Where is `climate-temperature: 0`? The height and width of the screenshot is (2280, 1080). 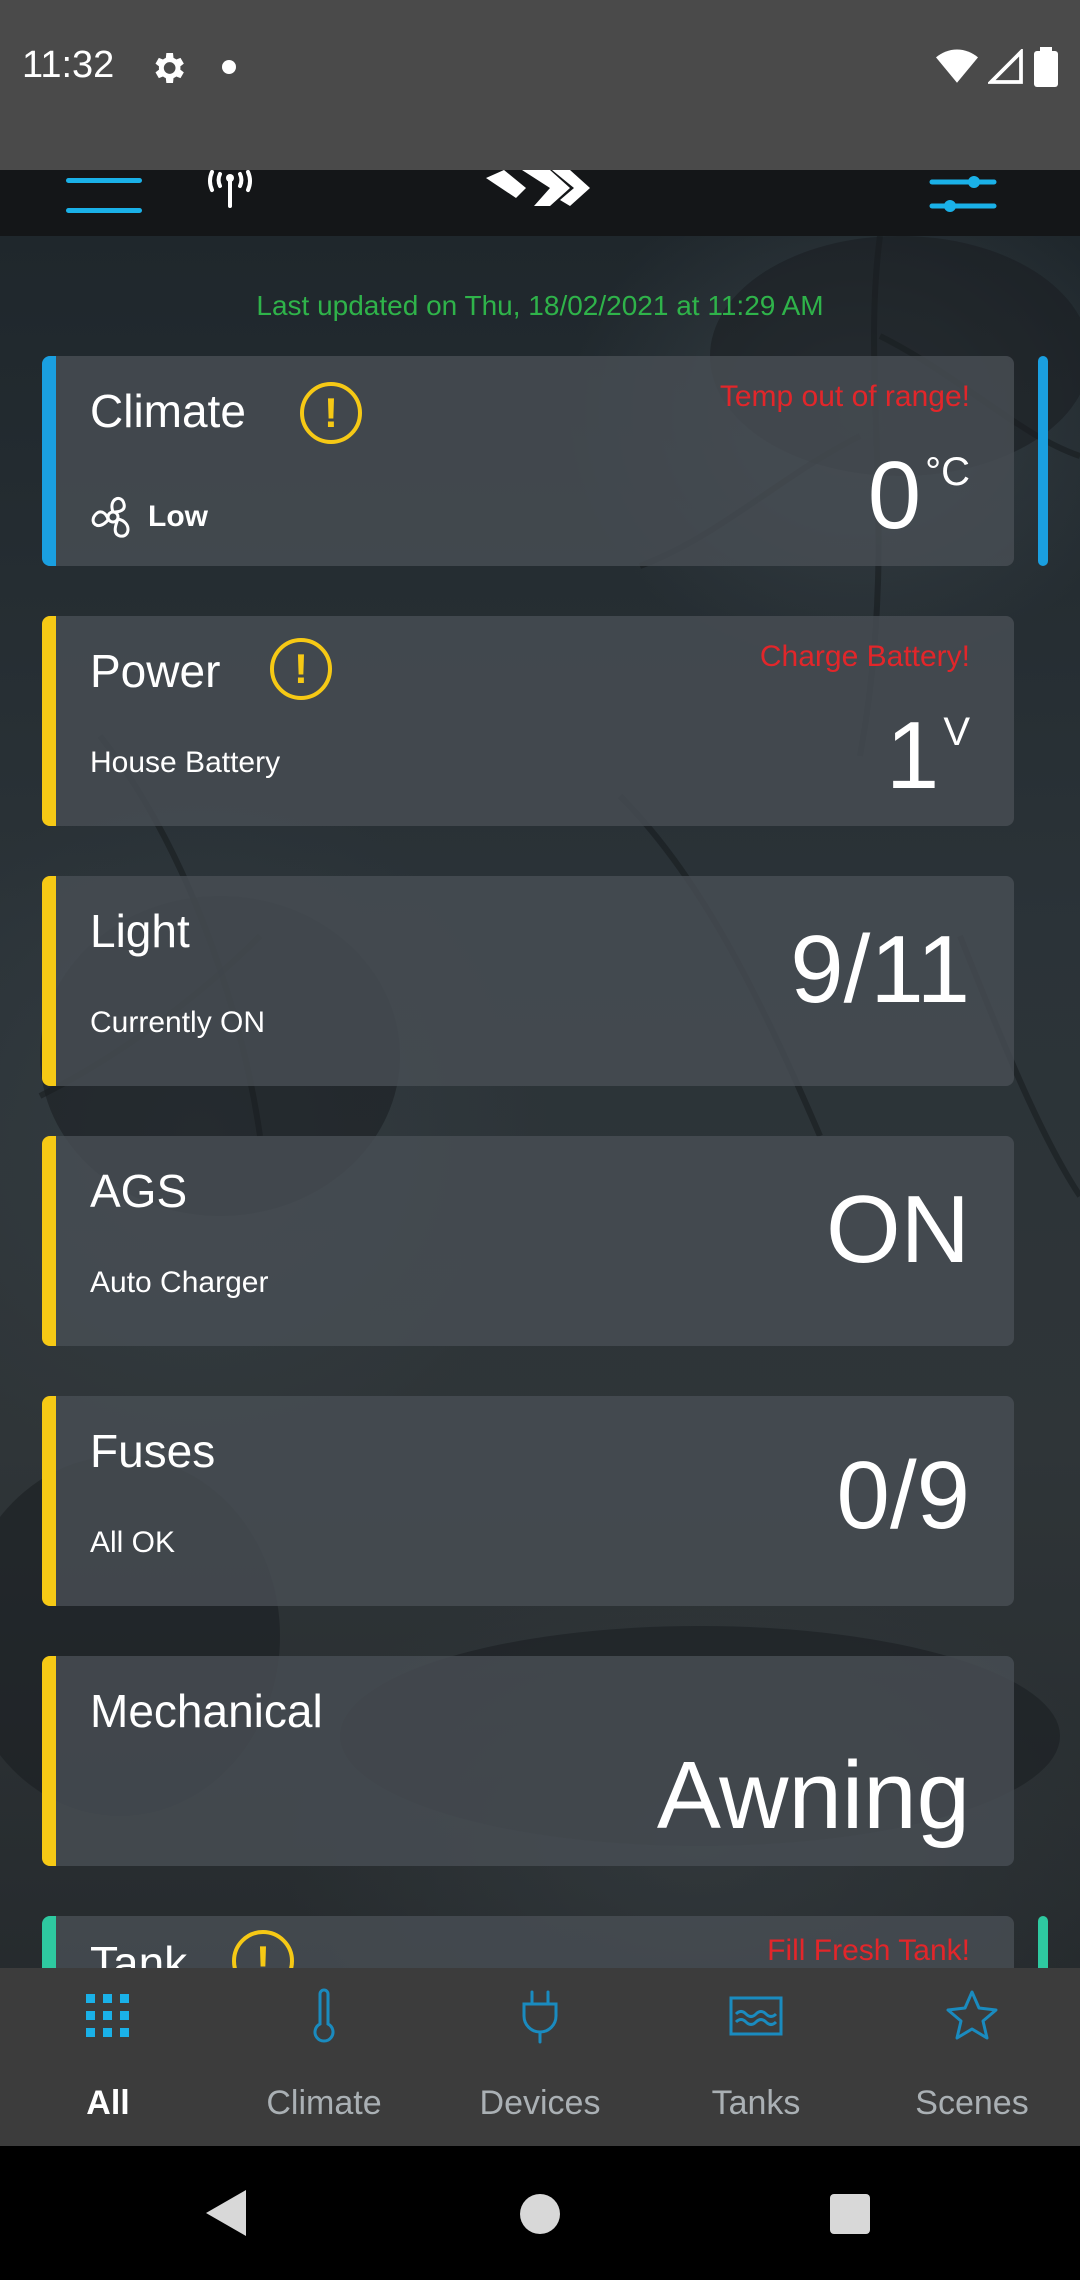 climate-temperature: 0 is located at coordinates (894, 495).